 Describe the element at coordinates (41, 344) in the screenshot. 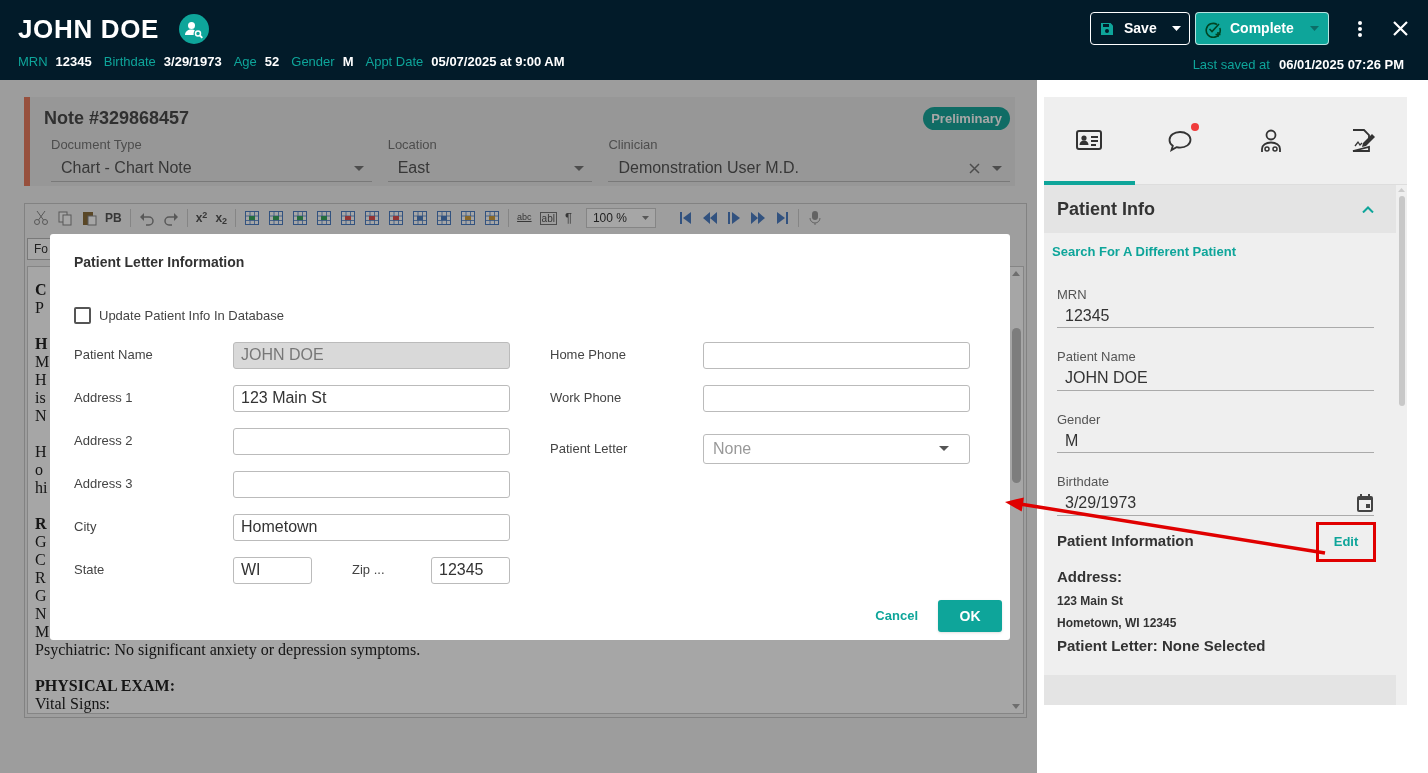

I see `section-heading: H` at that location.